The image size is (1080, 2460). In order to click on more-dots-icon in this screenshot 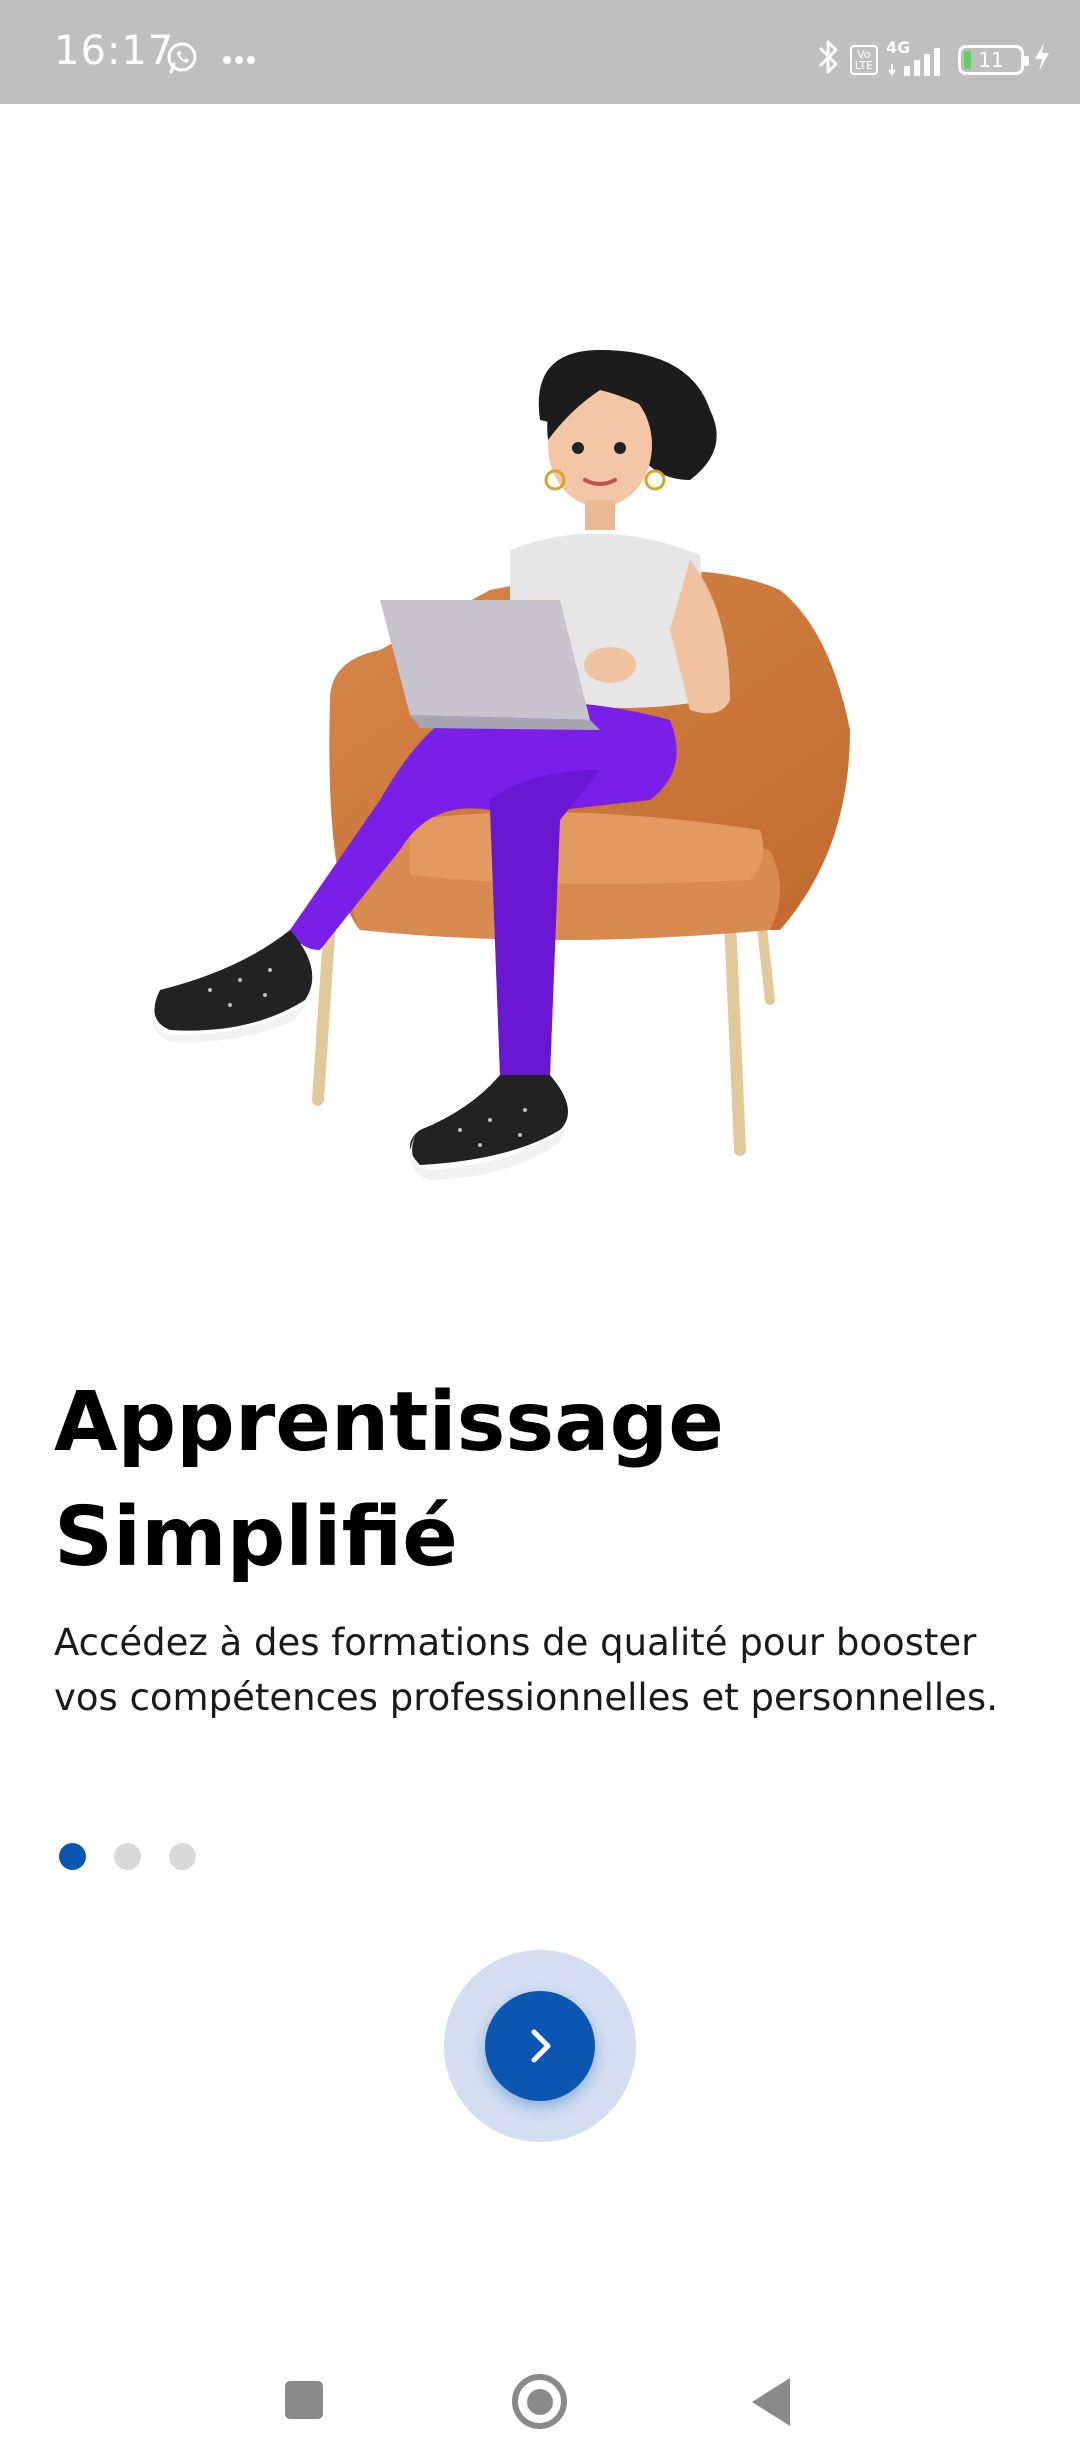, I will do `click(239, 61)`.